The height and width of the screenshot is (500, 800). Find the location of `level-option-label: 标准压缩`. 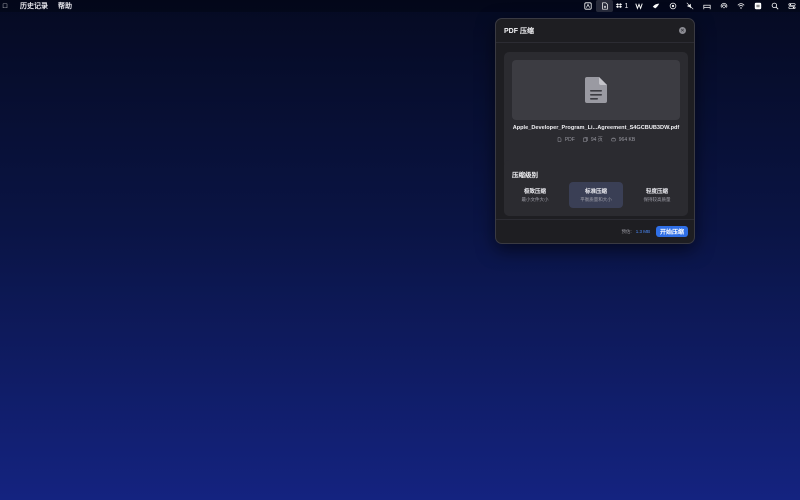

level-option-label: 标准压缩 is located at coordinates (595, 192).